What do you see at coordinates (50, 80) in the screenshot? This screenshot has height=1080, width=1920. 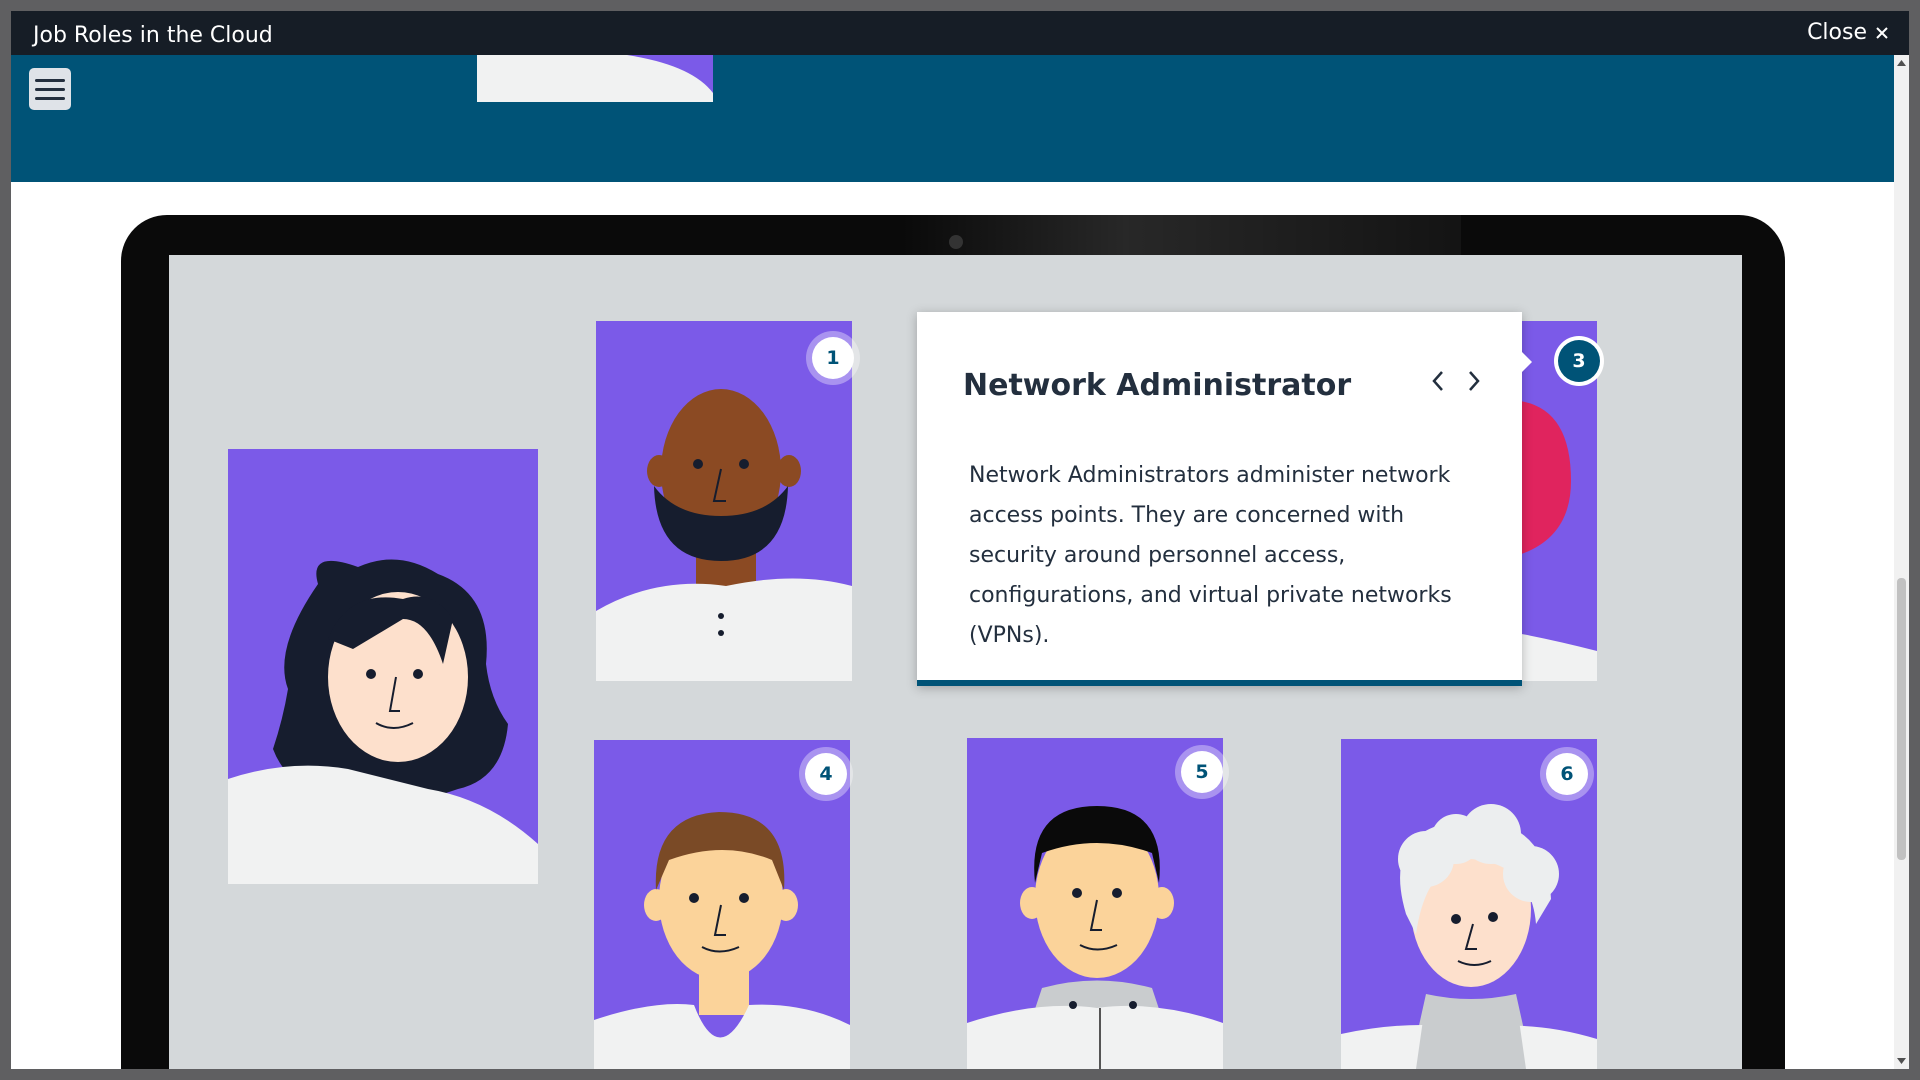 I see `menu-icon` at bounding box center [50, 80].